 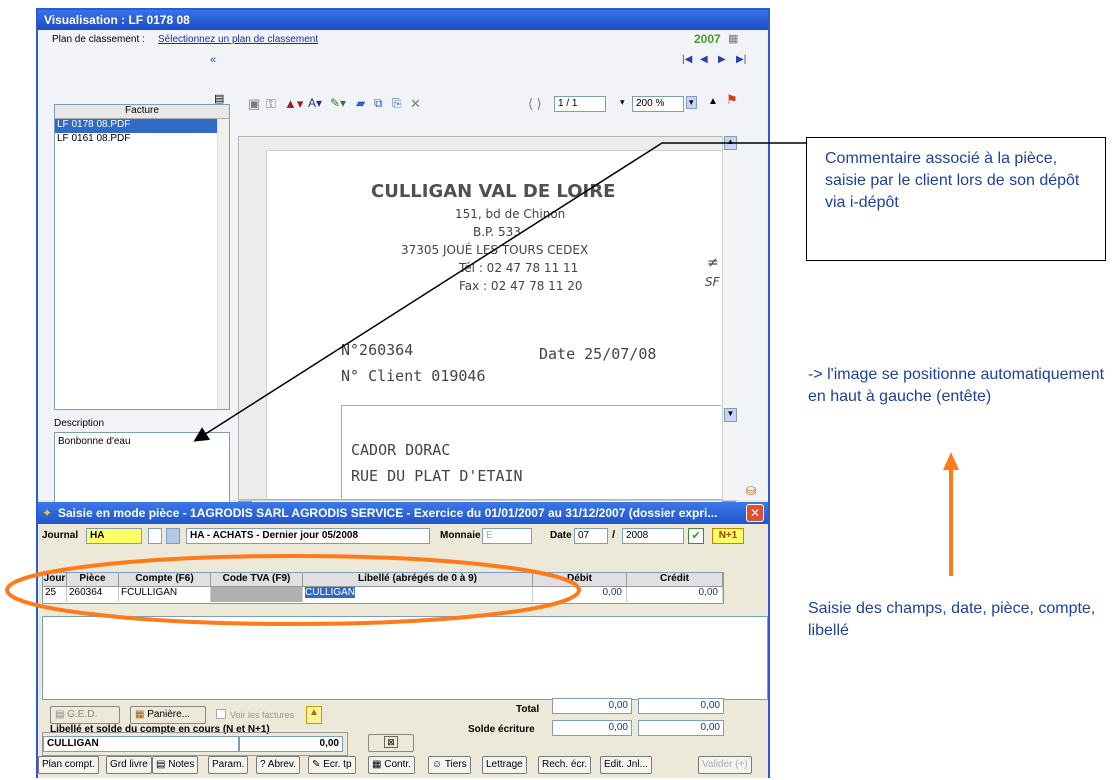 What do you see at coordinates (951, 461) in the screenshot?
I see `orange-arrow-head` at bounding box center [951, 461].